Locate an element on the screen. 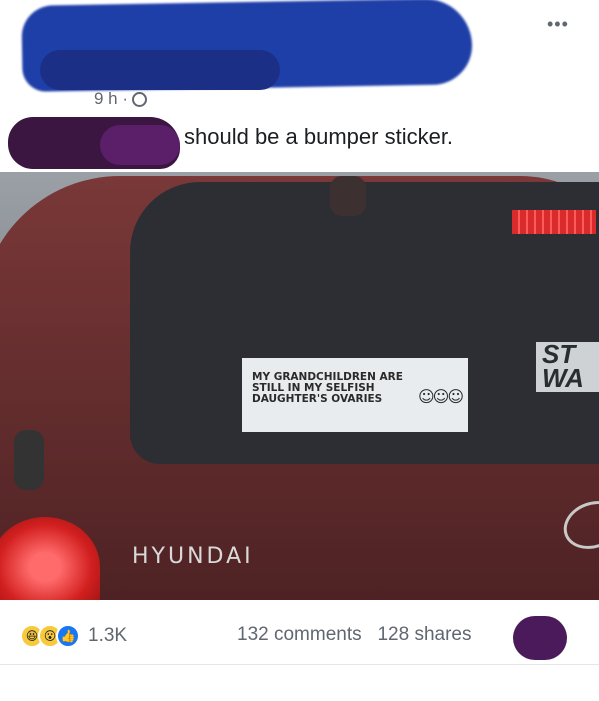 This screenshot has height=701, width=599. redacted-tag-overlay is located at coordinates (140, 145).